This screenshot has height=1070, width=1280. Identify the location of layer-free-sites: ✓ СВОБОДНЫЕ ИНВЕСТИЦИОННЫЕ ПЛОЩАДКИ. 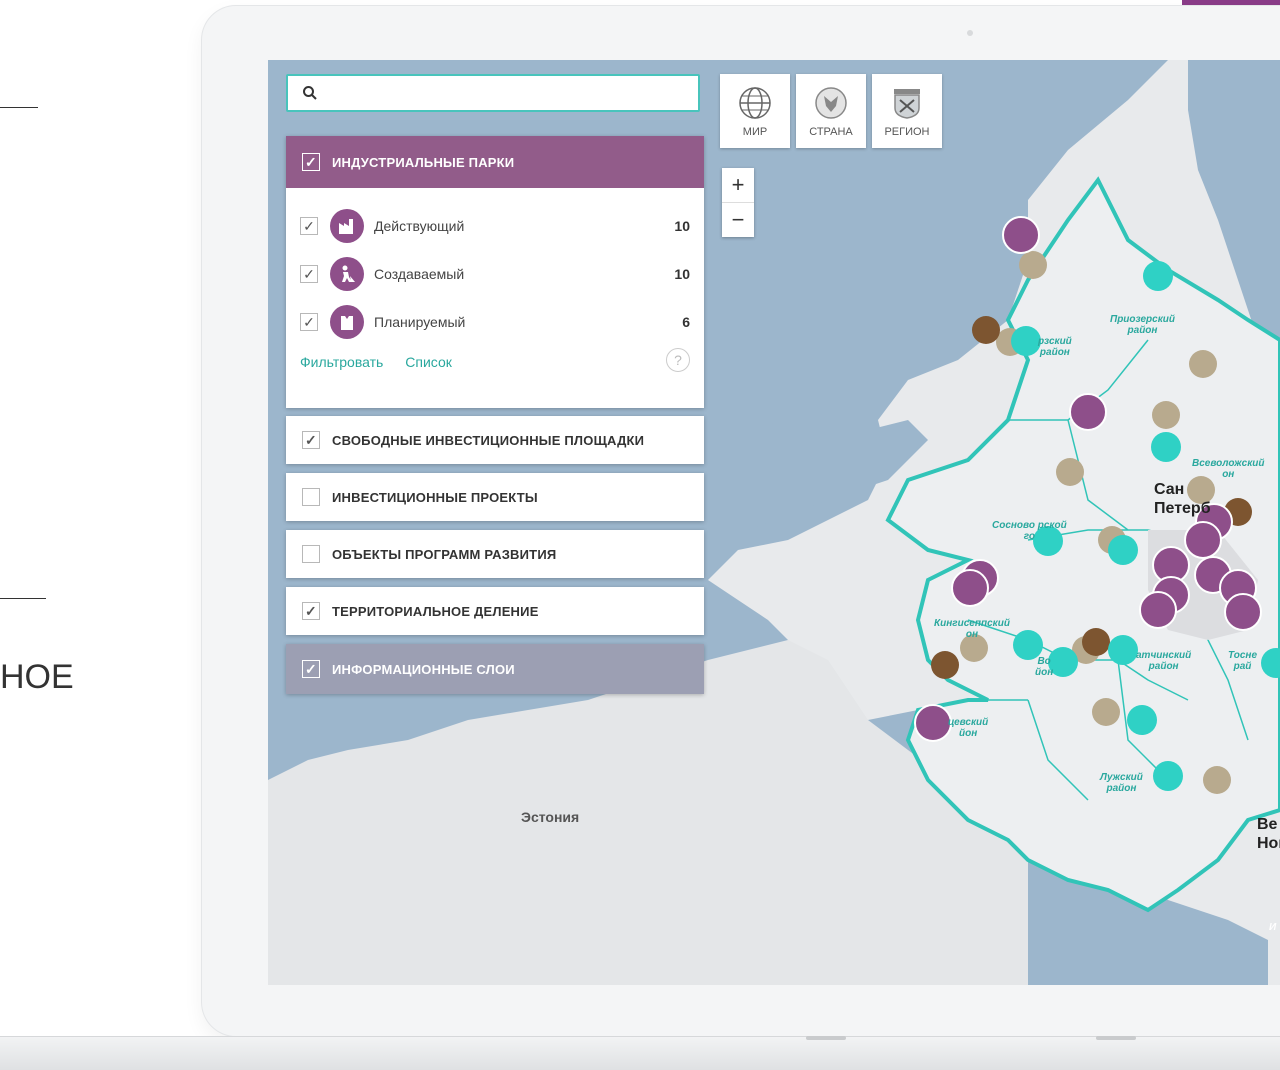
(495, 440).